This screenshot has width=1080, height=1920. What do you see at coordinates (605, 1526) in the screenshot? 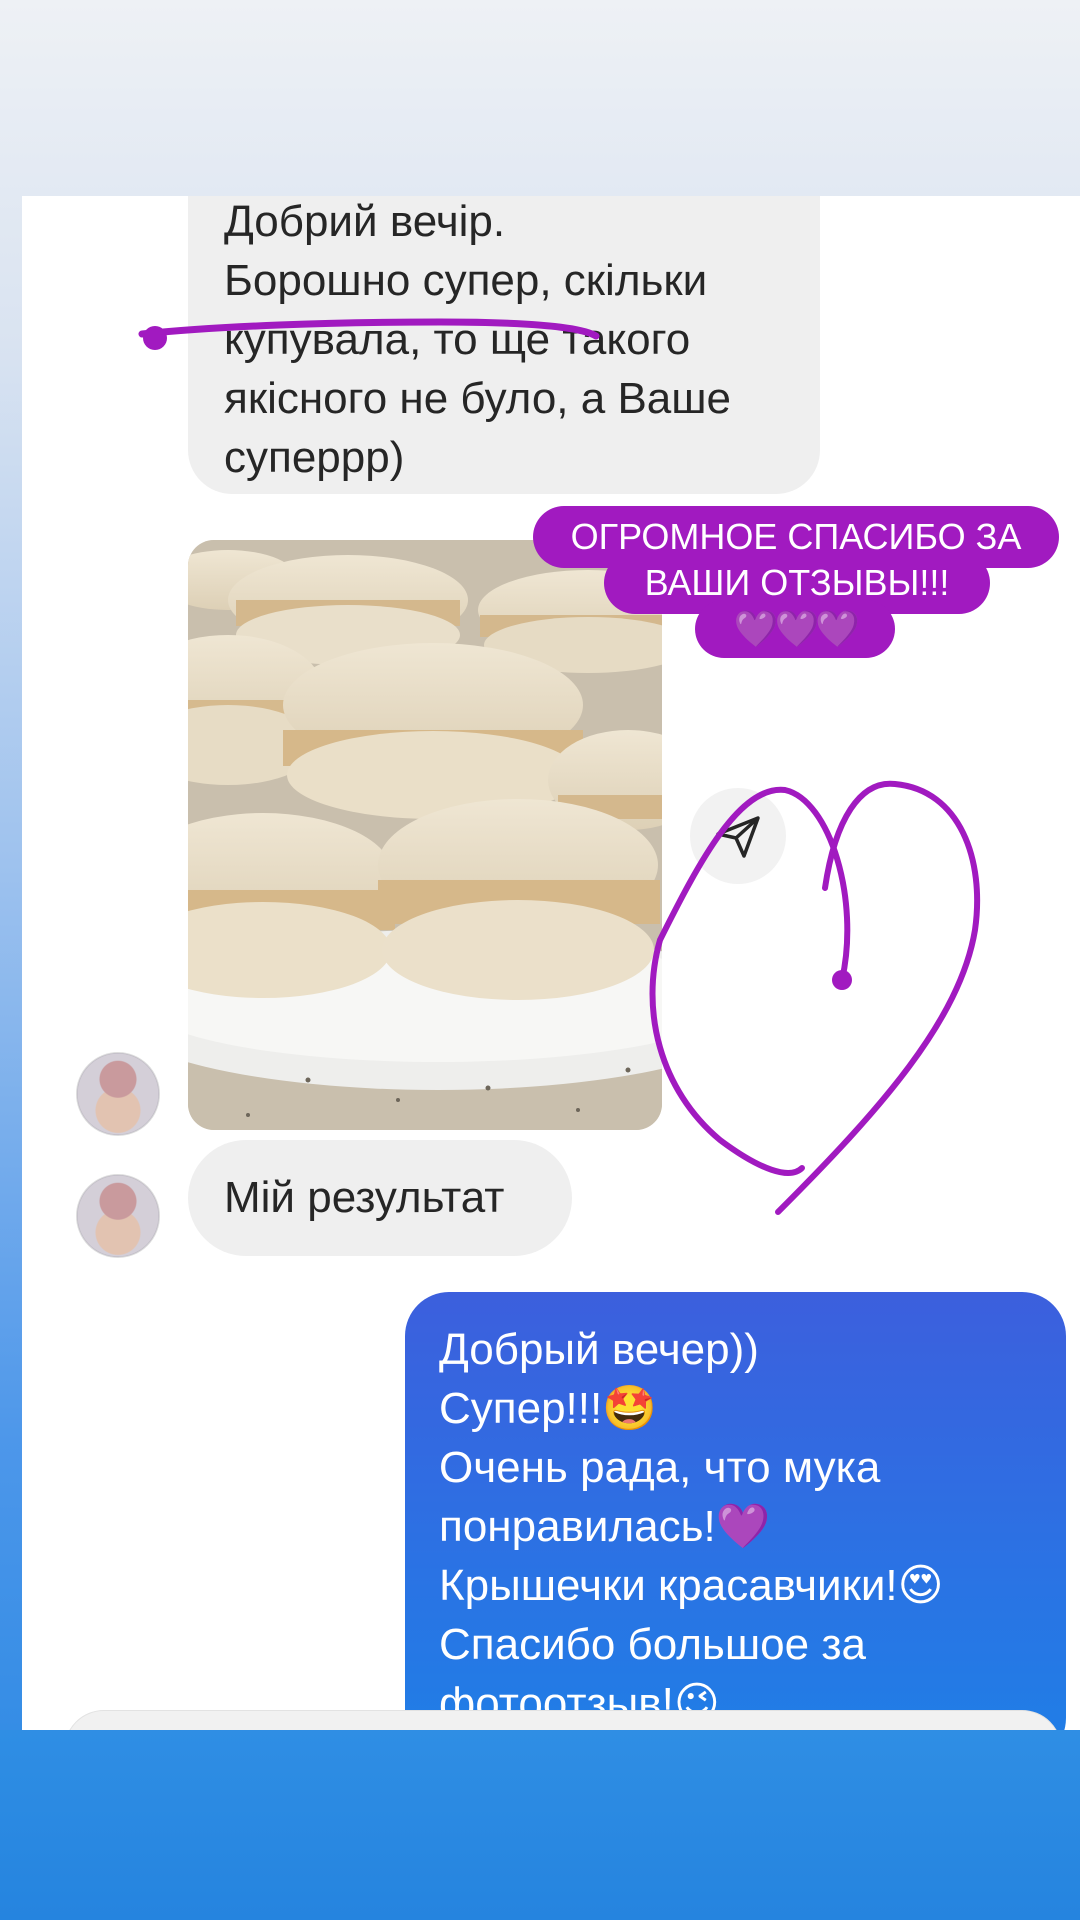
I see `message-line: понравилась!💜` at bounding box center [605, 1526].